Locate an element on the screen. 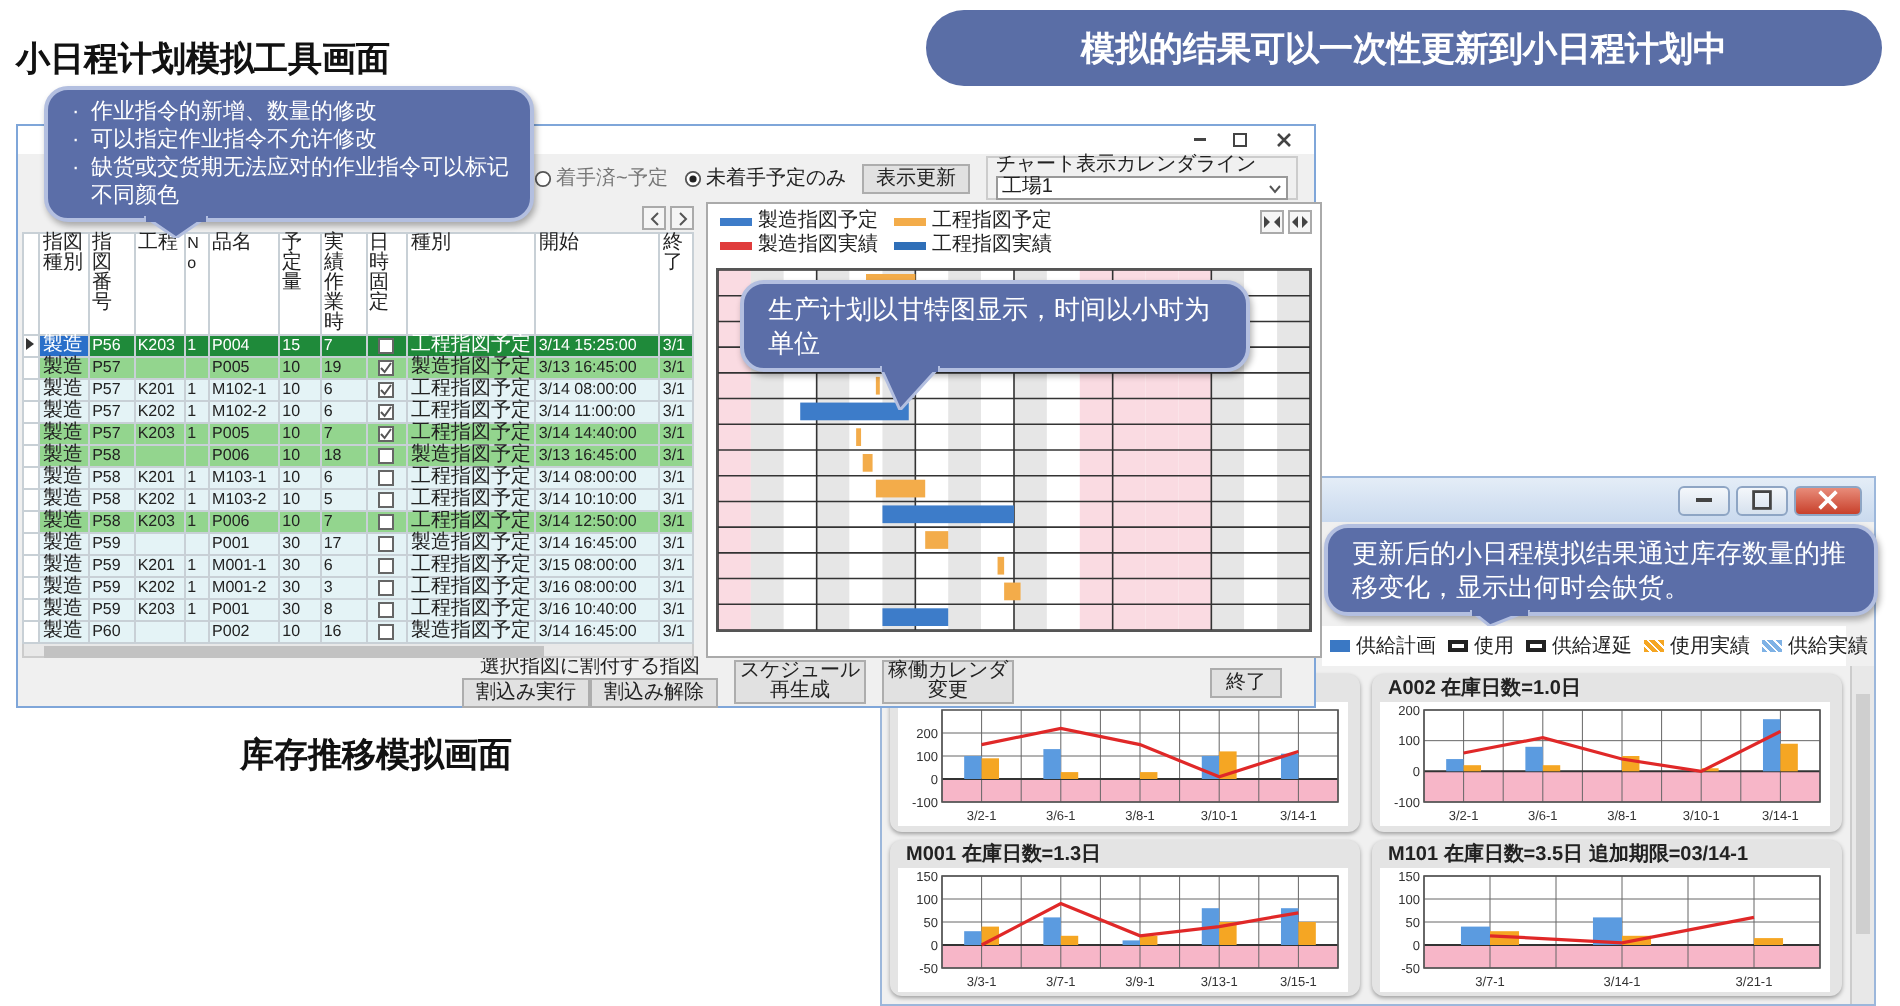 This screenshot has width=1900, height=1006. callout-text: 缺货或交货期无法应对的作业指令可以标记不同颜色 is located at coordinates (300, 182).